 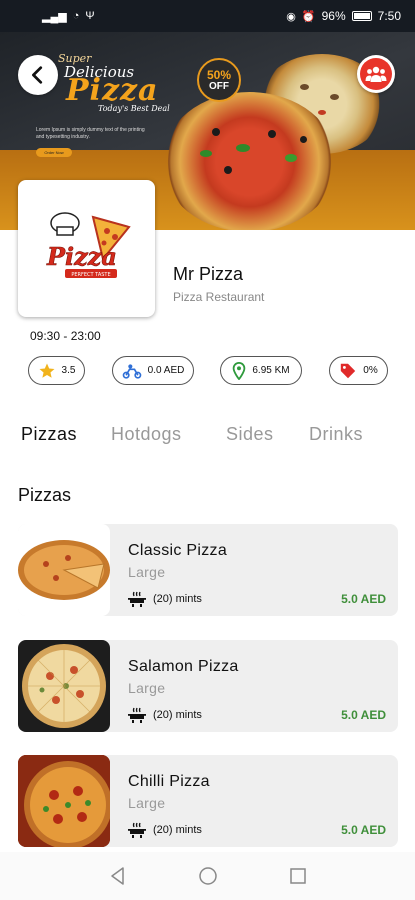 I want to click on nav-back-icon, so click(x=118, y=876).